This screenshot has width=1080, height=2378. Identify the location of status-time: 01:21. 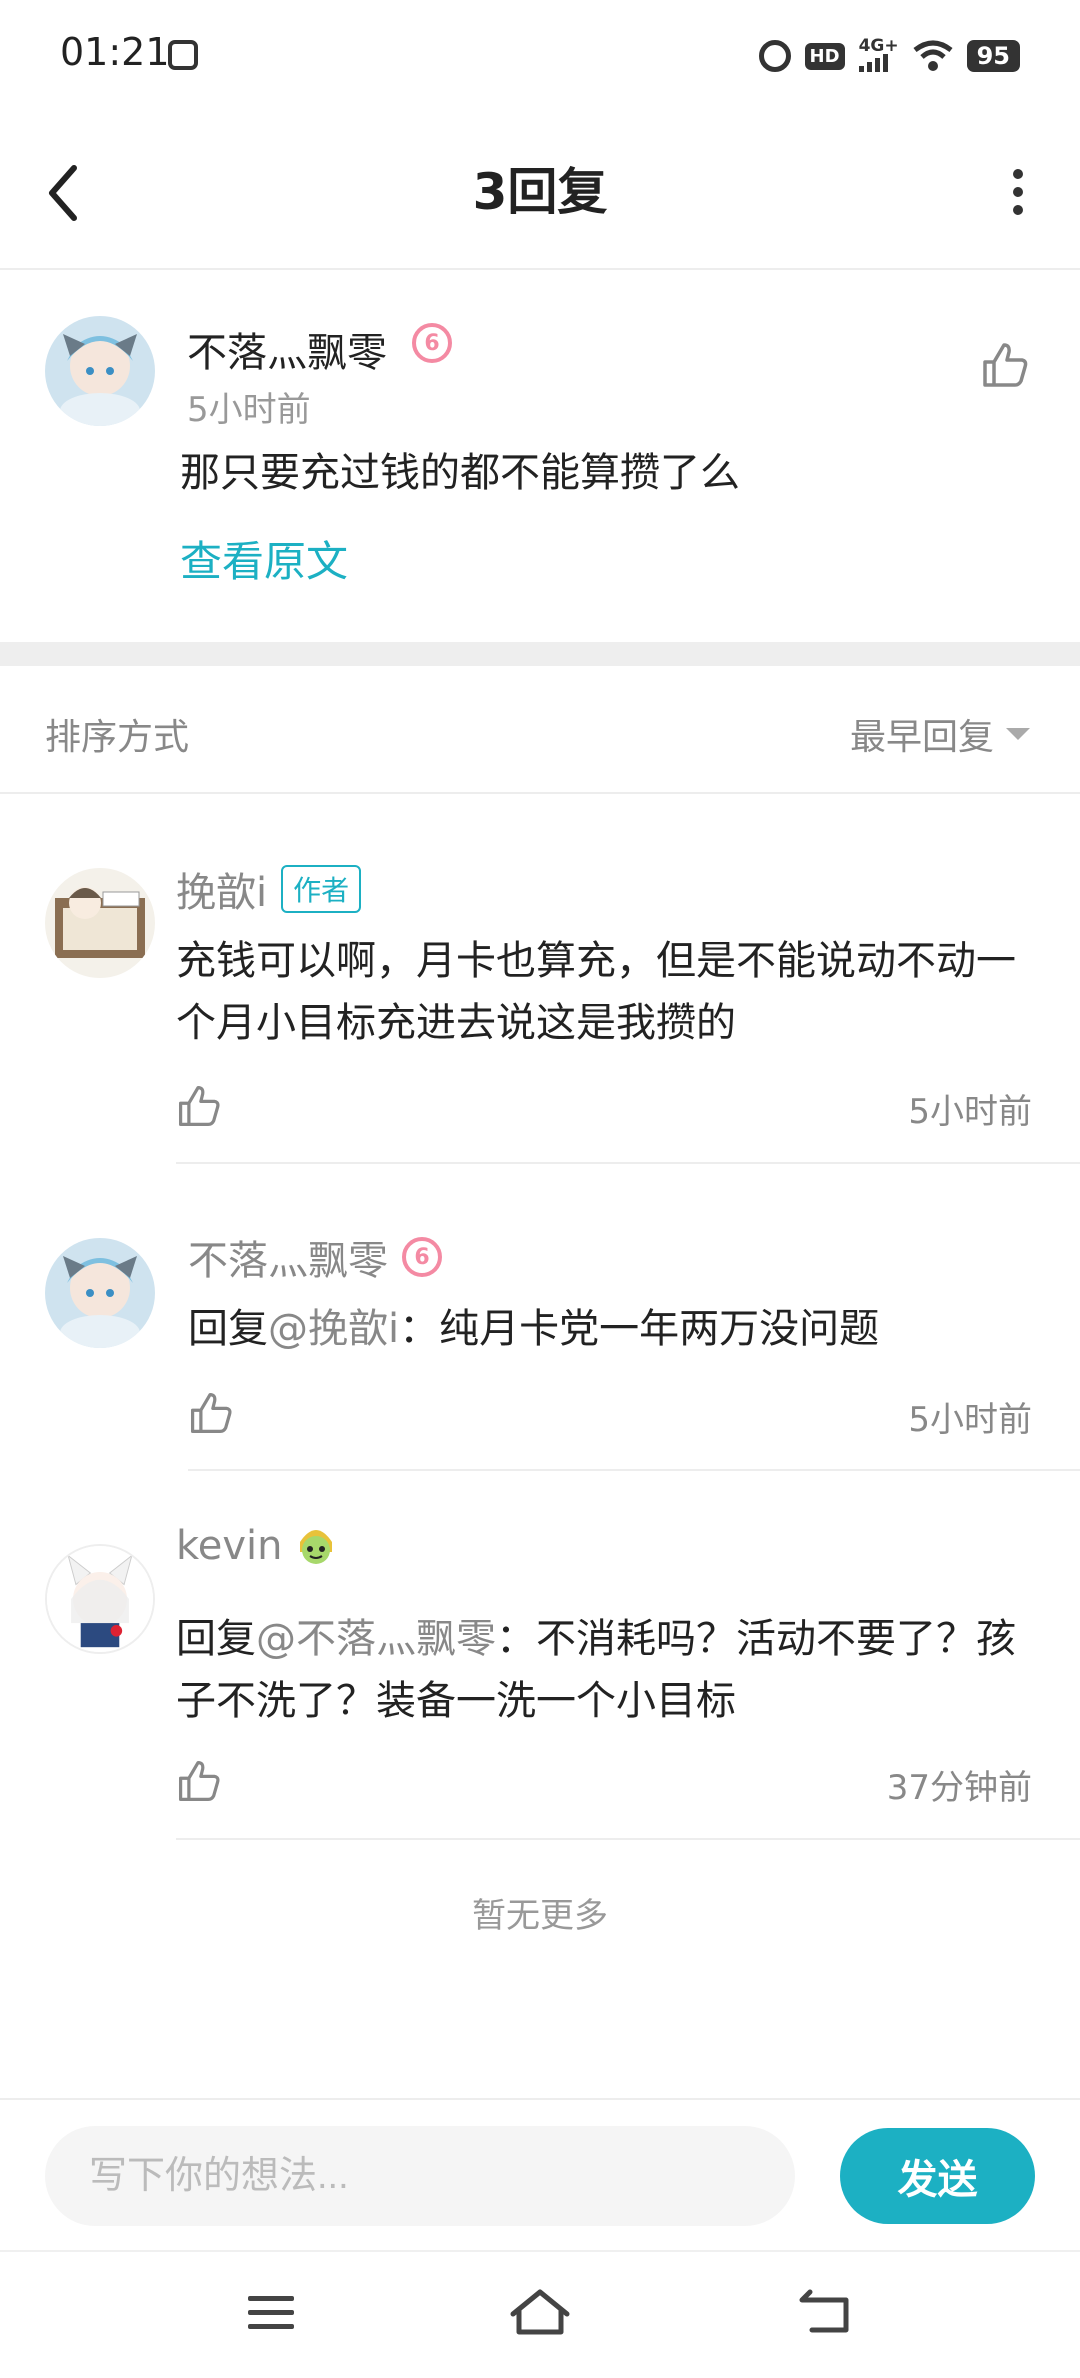
(115, 52).